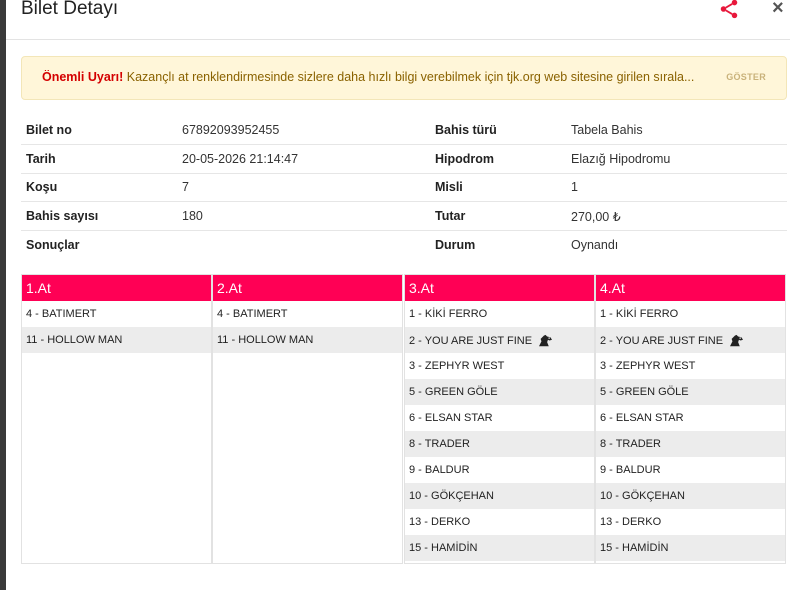 Image resolution: width=790 pixels, height=590 pixels. I want to click on info-row: Koşu 7 Misli 1, so click(404, 187).